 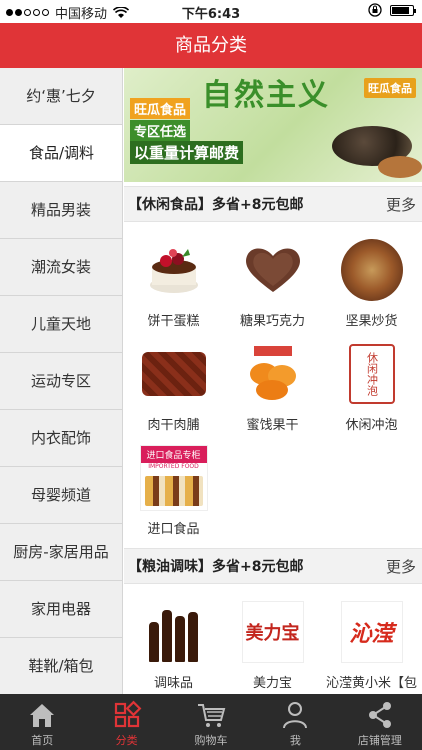 I want to click on category-tile: 美力宝 美力宝, so click(x=272, y=642).